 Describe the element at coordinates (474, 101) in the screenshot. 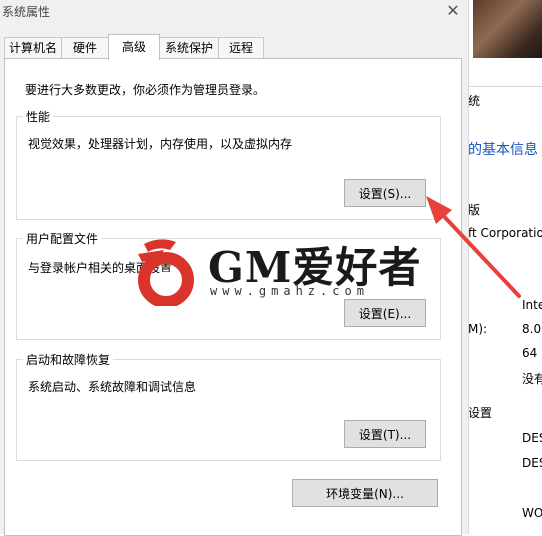

I see `bg-text: 统` at that location.